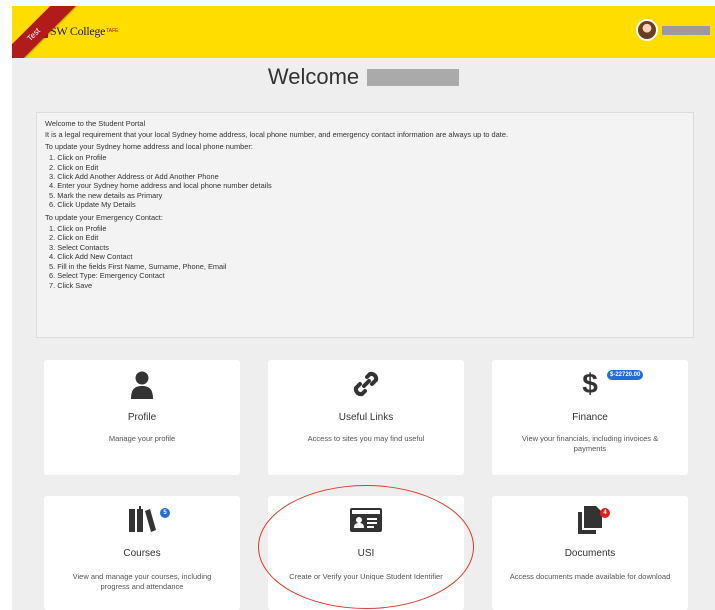  I want to click on list-item: 6. Click Update My Details, so click(92, 205).